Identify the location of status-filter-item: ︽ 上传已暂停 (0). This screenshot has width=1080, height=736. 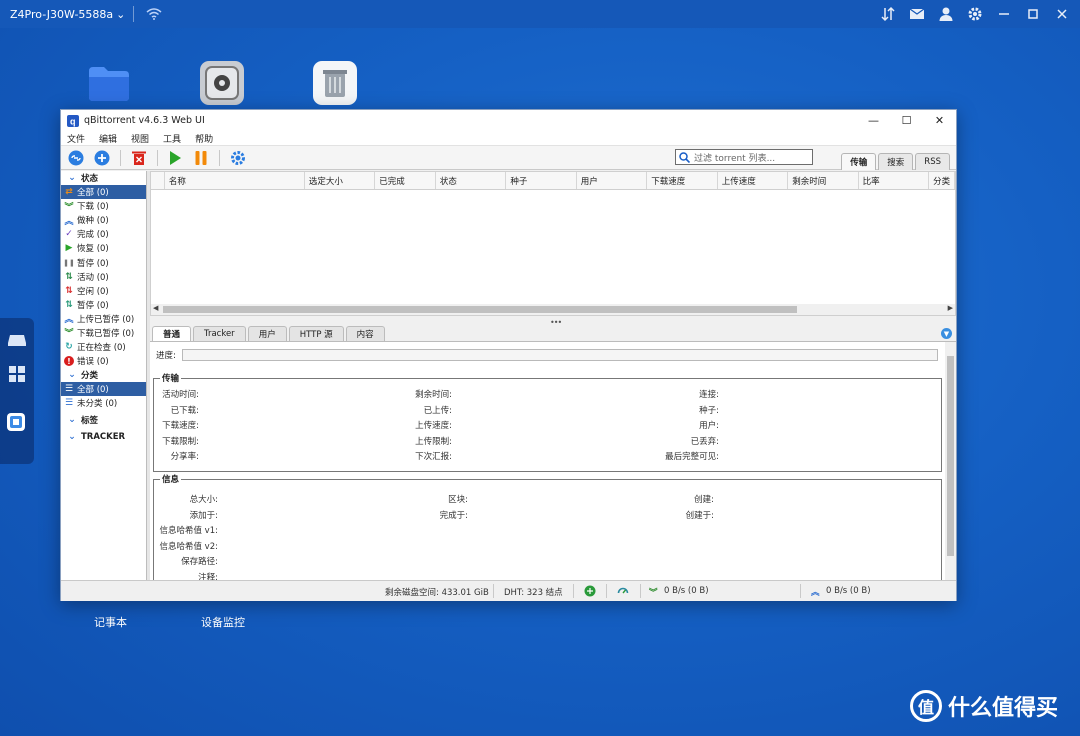
(103, 319).